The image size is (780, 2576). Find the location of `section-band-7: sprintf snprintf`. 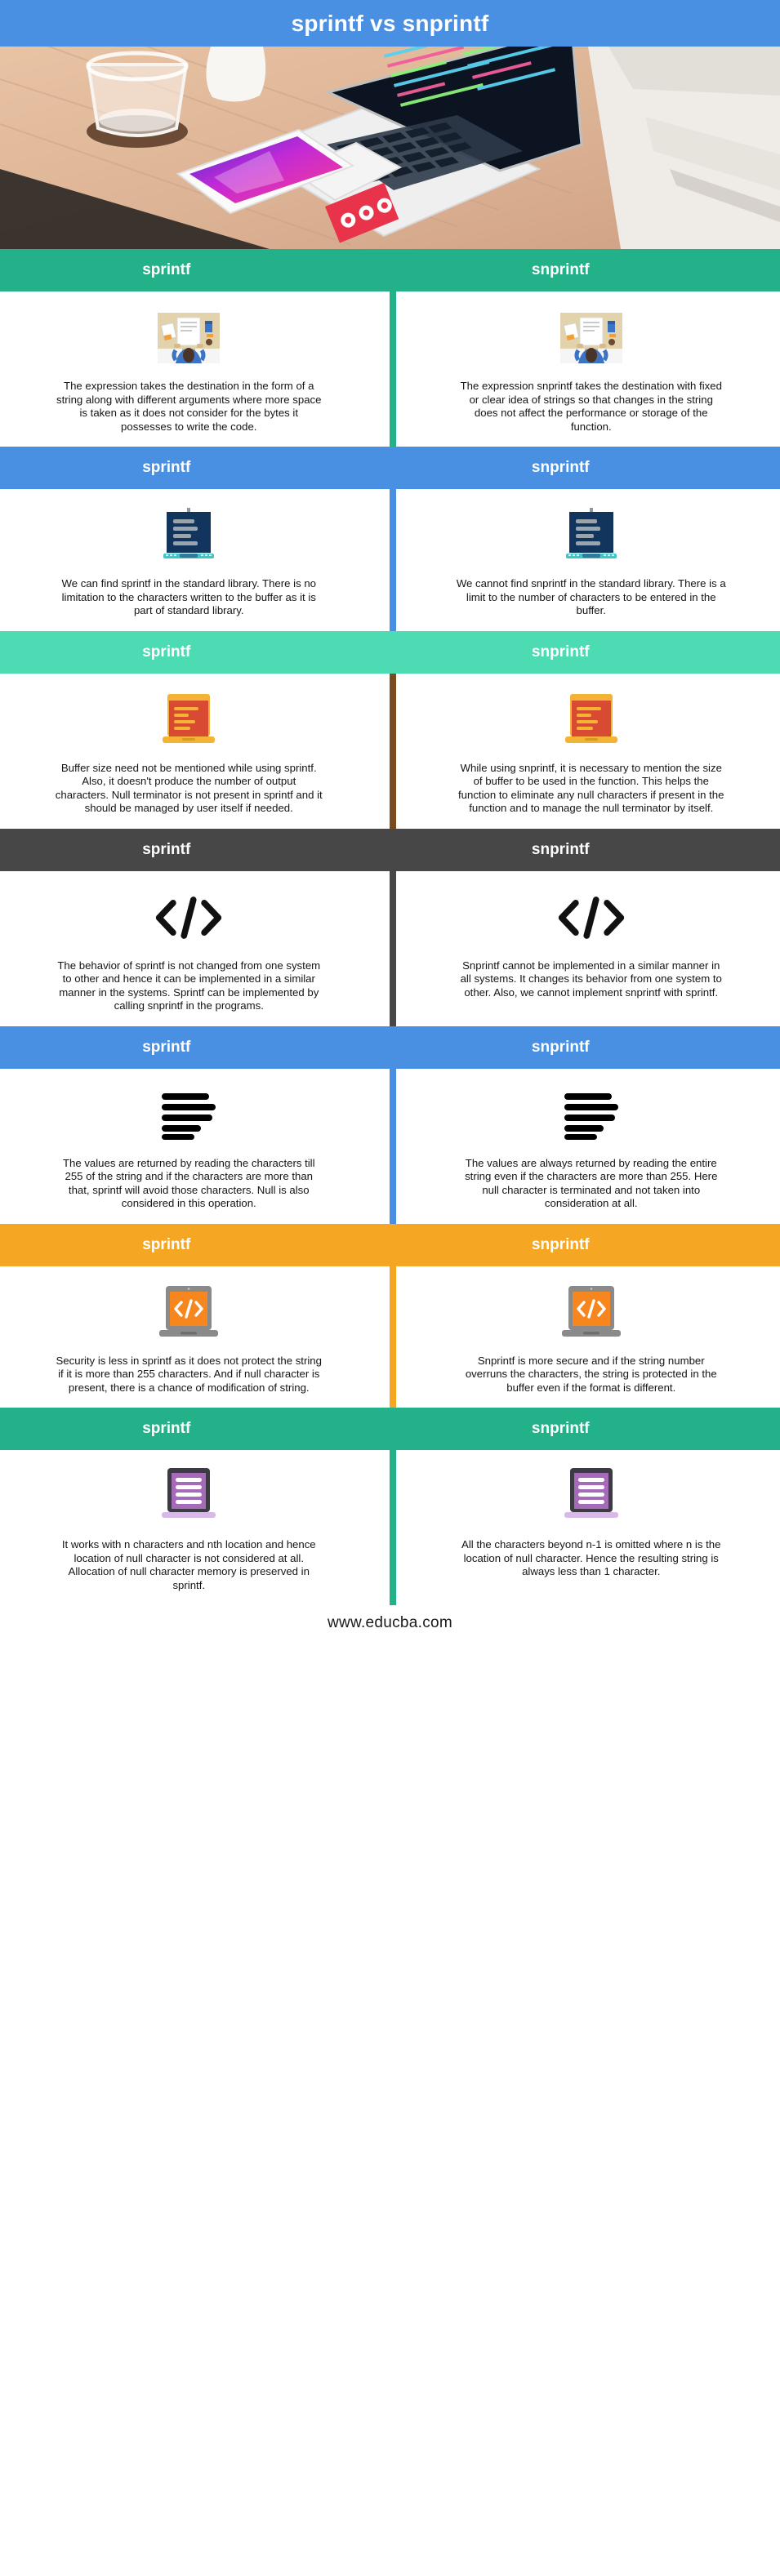

section-band-7: sprintf snprintf is located at coordinates (390, 1429).